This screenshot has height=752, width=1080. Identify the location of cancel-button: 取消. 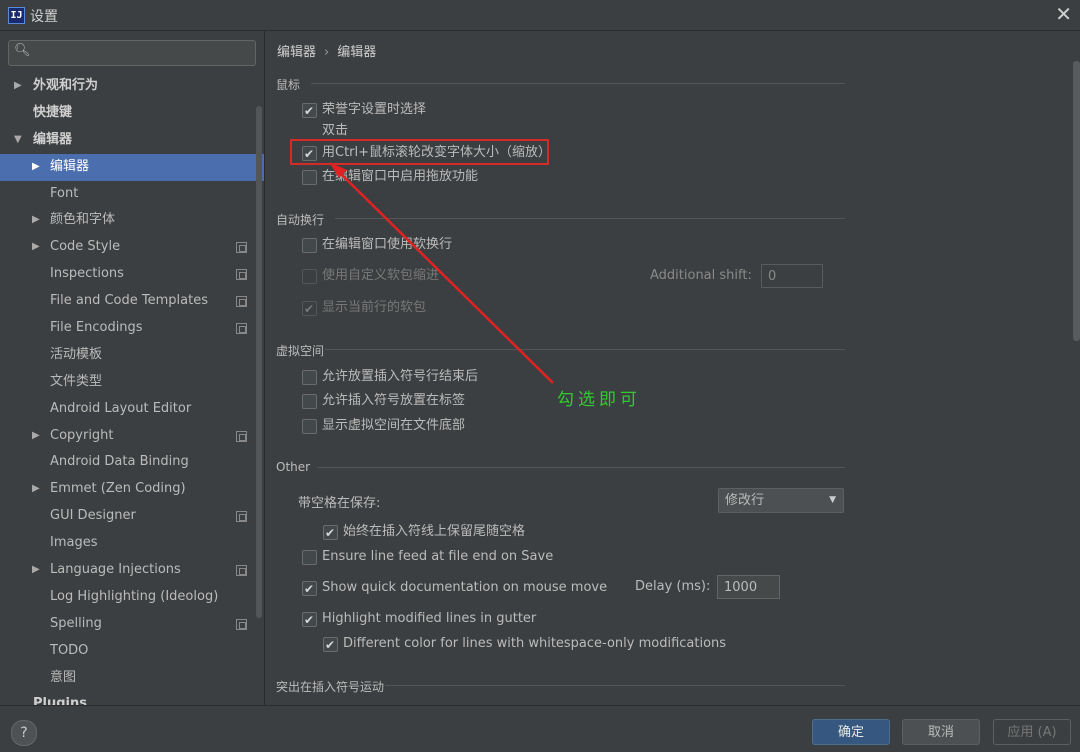
(941, 732).